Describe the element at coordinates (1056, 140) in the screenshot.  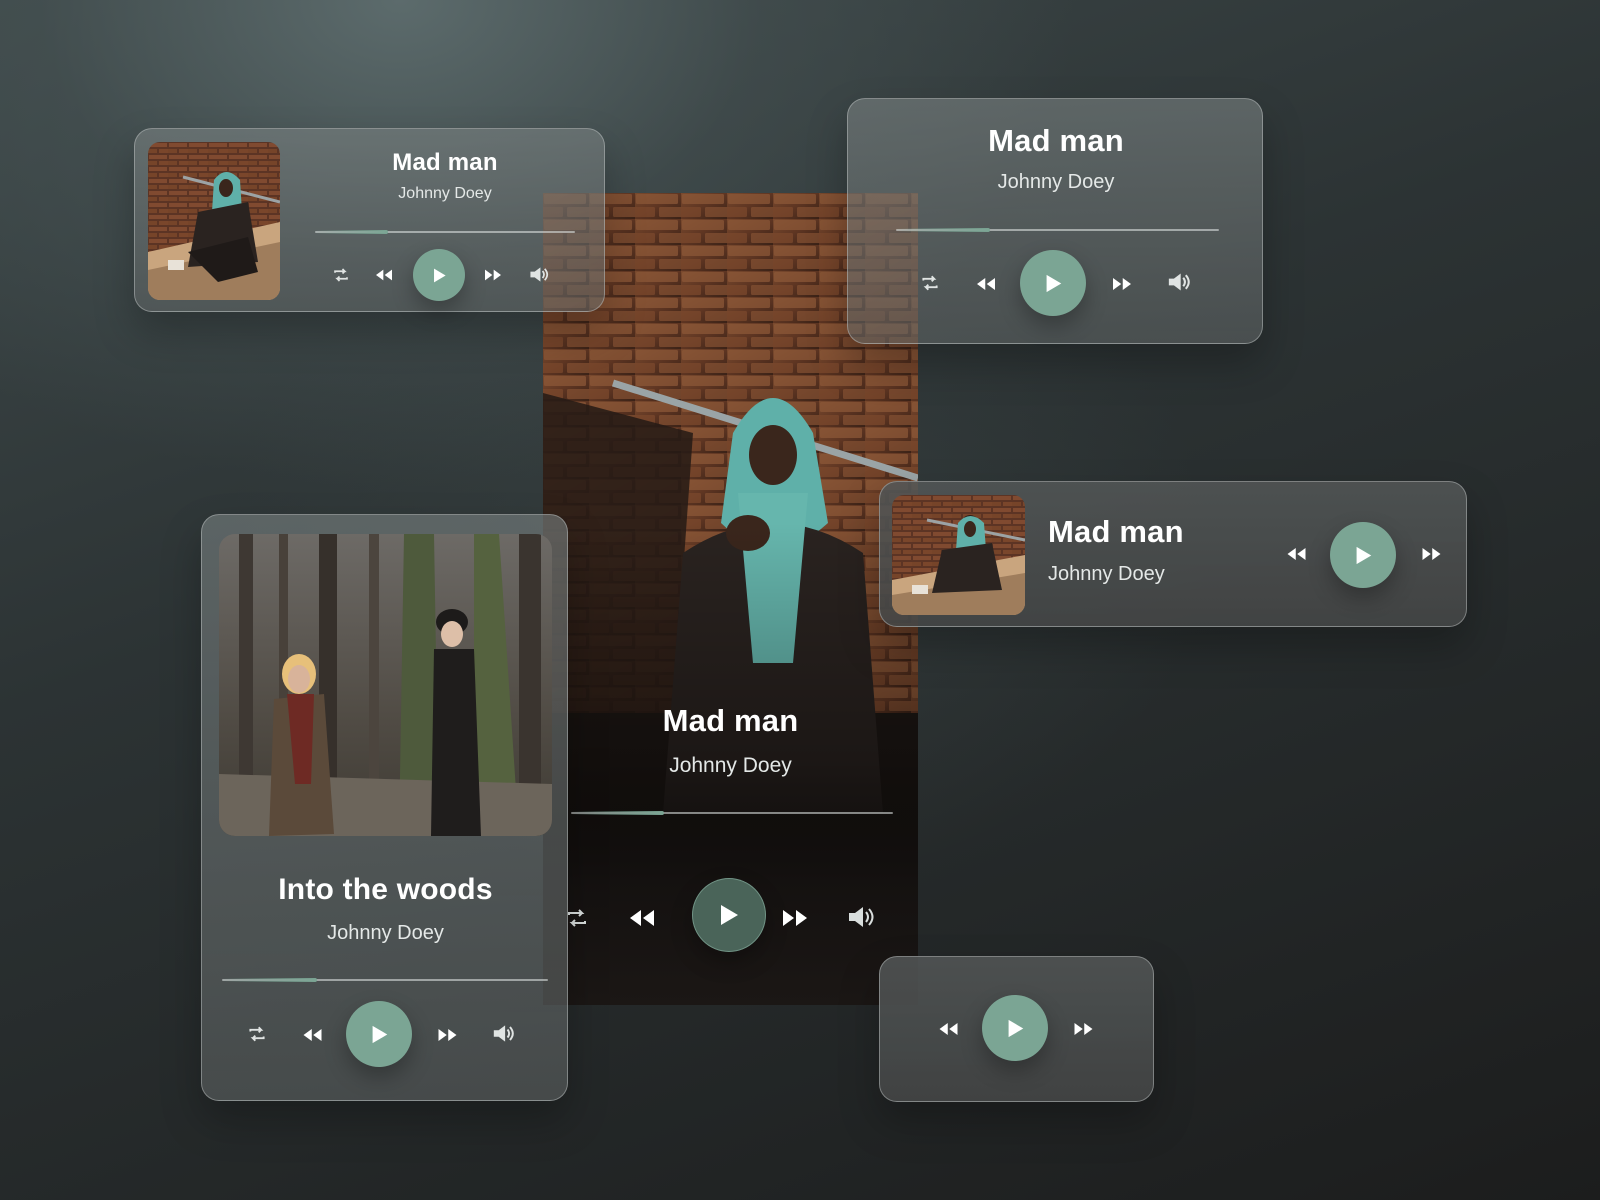
I see `top-right-track-title: Mad man` at that location.